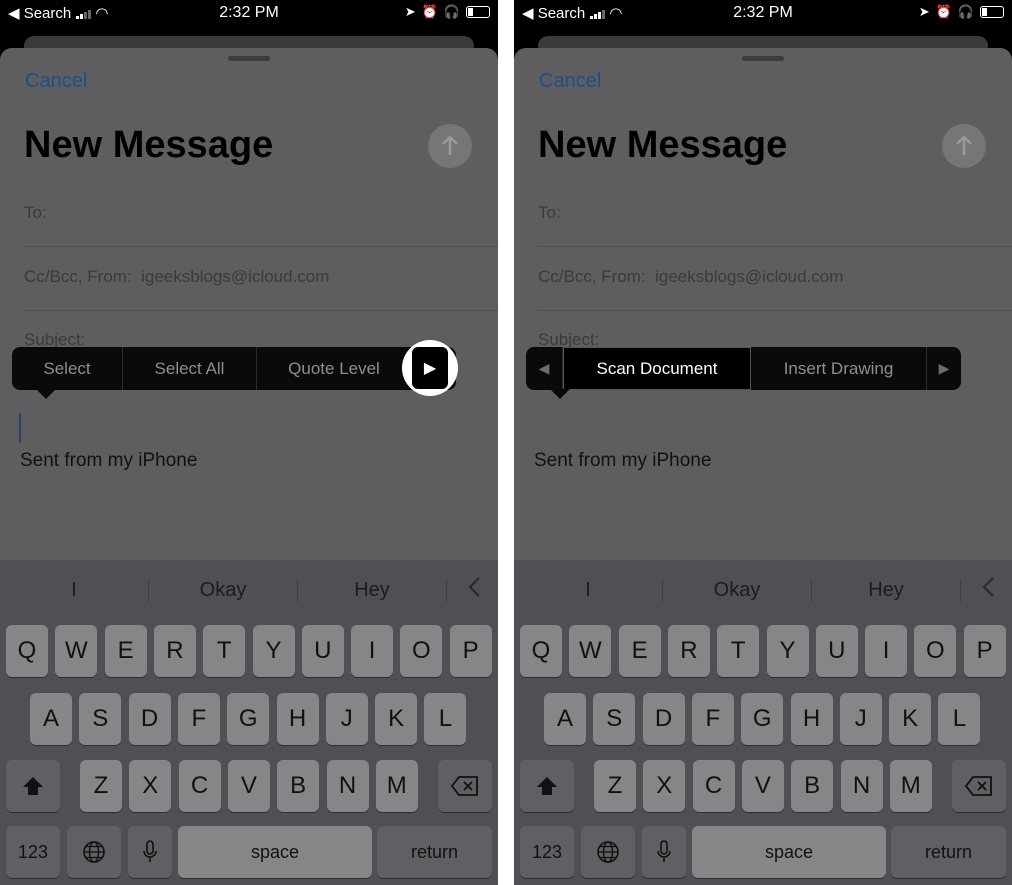  I want to click on menu-prev-button: ◀, so click(544, 368).